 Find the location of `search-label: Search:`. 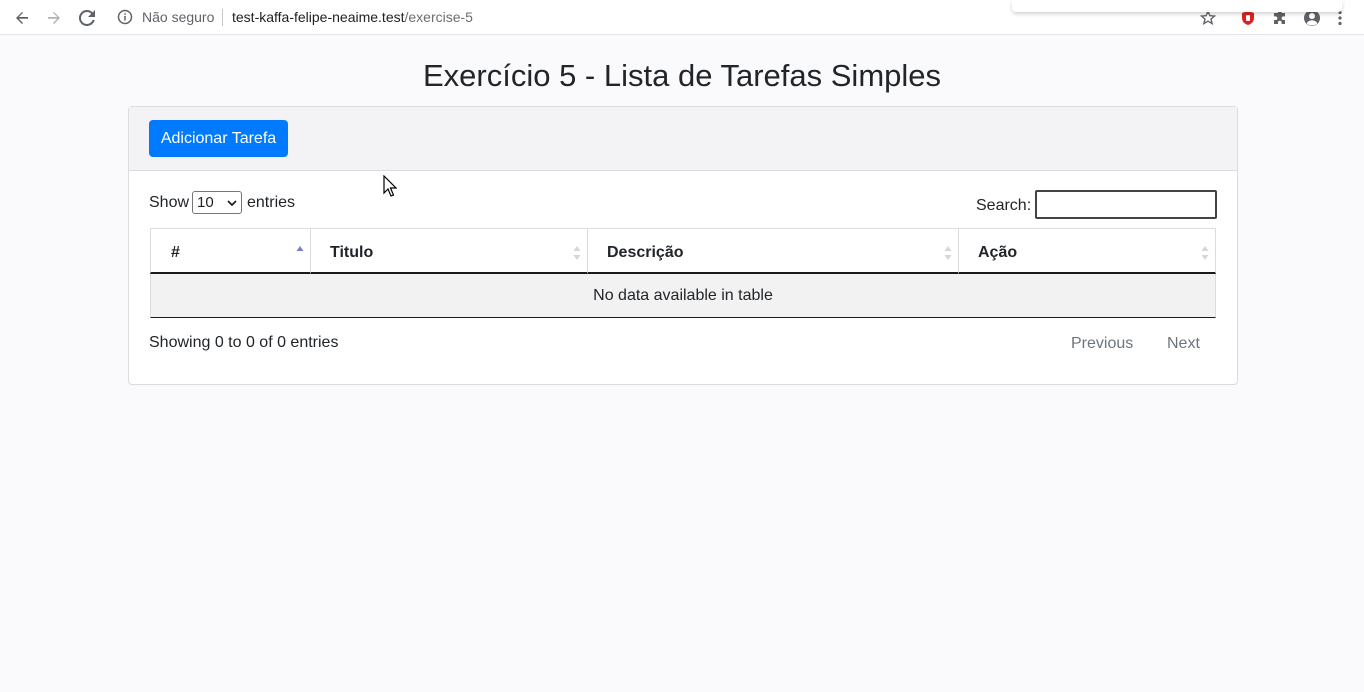

search-label: Search: is located at coordinates (1004, 205).